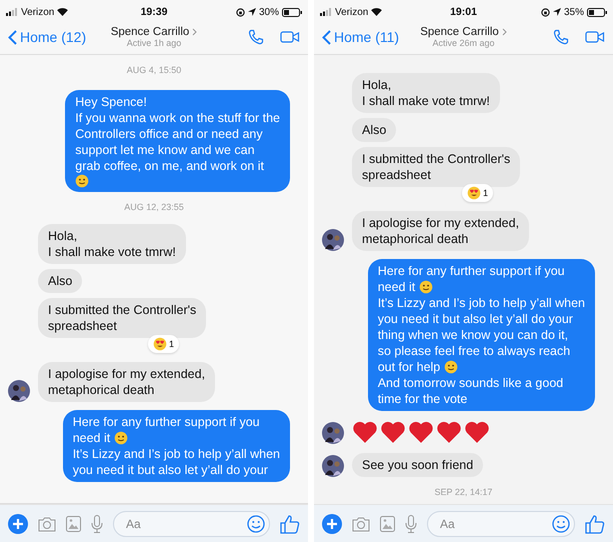 This screenshot has width=613, height=542. What do you see at coordinates (463, 12) in the screenshot?
I see `status-time: 19:01` at bounding box center [463, 12].